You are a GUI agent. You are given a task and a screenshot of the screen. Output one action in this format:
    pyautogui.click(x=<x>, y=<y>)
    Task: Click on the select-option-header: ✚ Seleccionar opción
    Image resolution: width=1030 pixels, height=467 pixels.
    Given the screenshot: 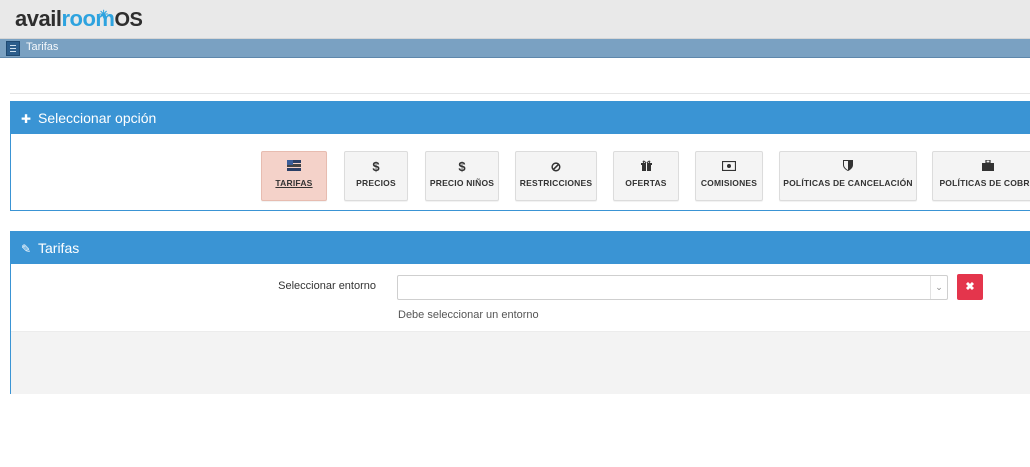 What is the action you would take?
    pyautogui.click(x=520, y=118)
    